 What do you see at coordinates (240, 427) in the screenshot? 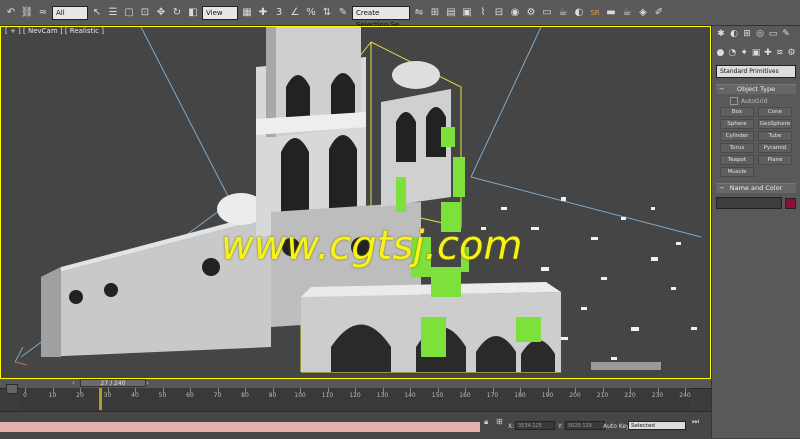
I see `maxscript-listener` at bounding box center [240, 427].